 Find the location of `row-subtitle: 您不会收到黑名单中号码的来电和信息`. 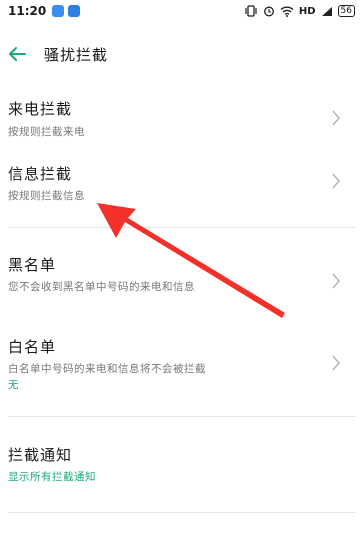

row-subtitle: 您不会收到黑名单中号码的来电和信息 is located at coordinates (101, 287).